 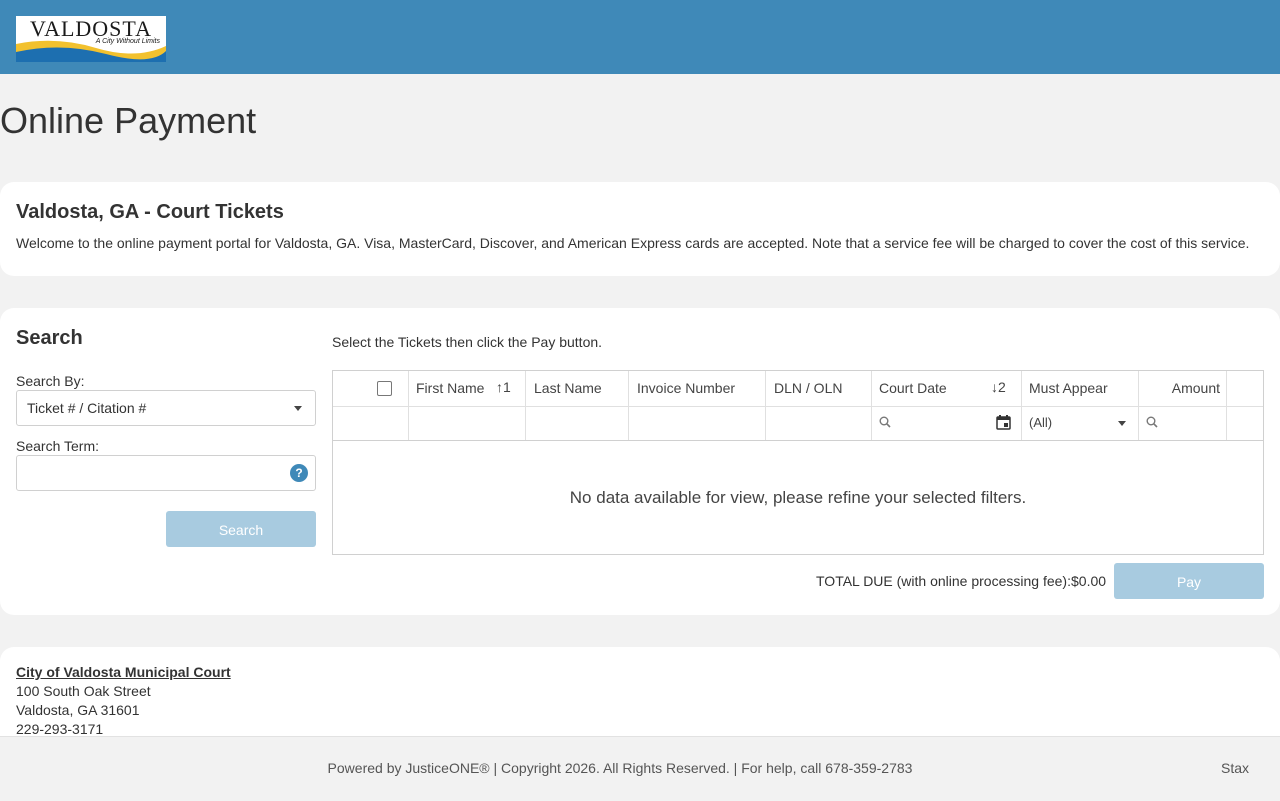 I want to click on help-icon: ?, so click(x=299, y=473).